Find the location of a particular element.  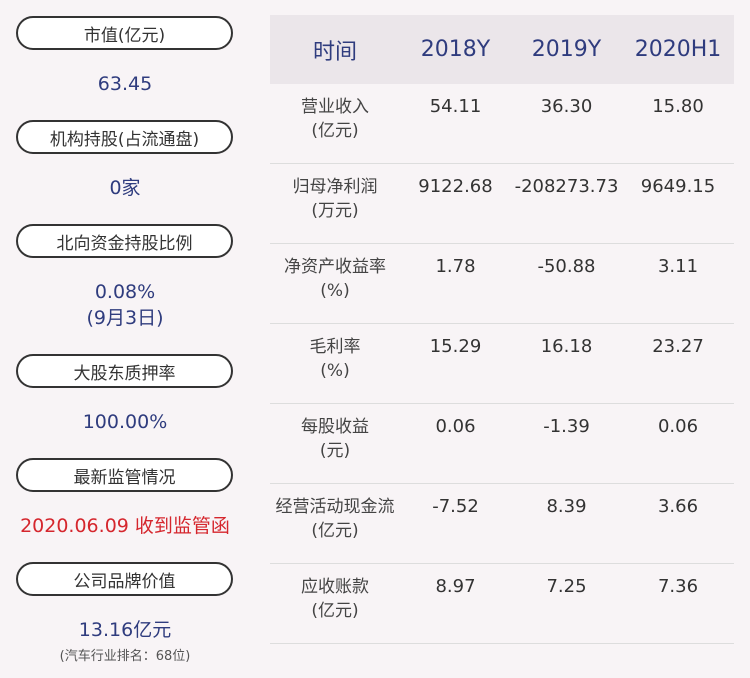

cell-2020h1: 7.36 is located at coordinates (678, 586).